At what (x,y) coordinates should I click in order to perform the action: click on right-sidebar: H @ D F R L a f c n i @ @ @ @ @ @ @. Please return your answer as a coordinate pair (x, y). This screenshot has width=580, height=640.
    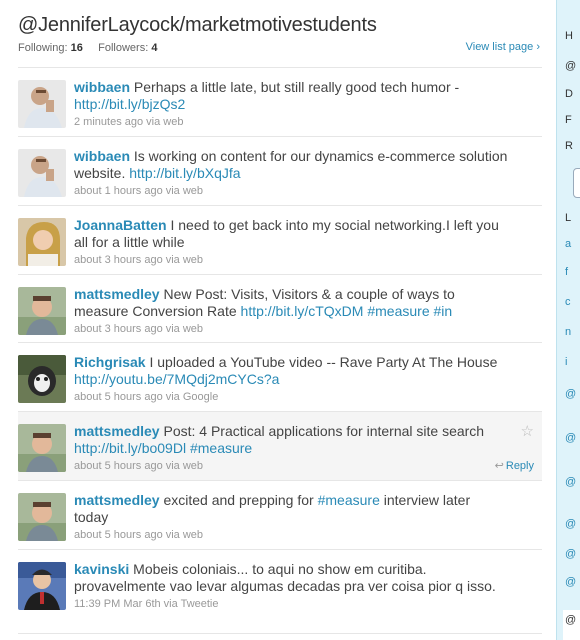
    Looking at the image, I should click on (568, 320).